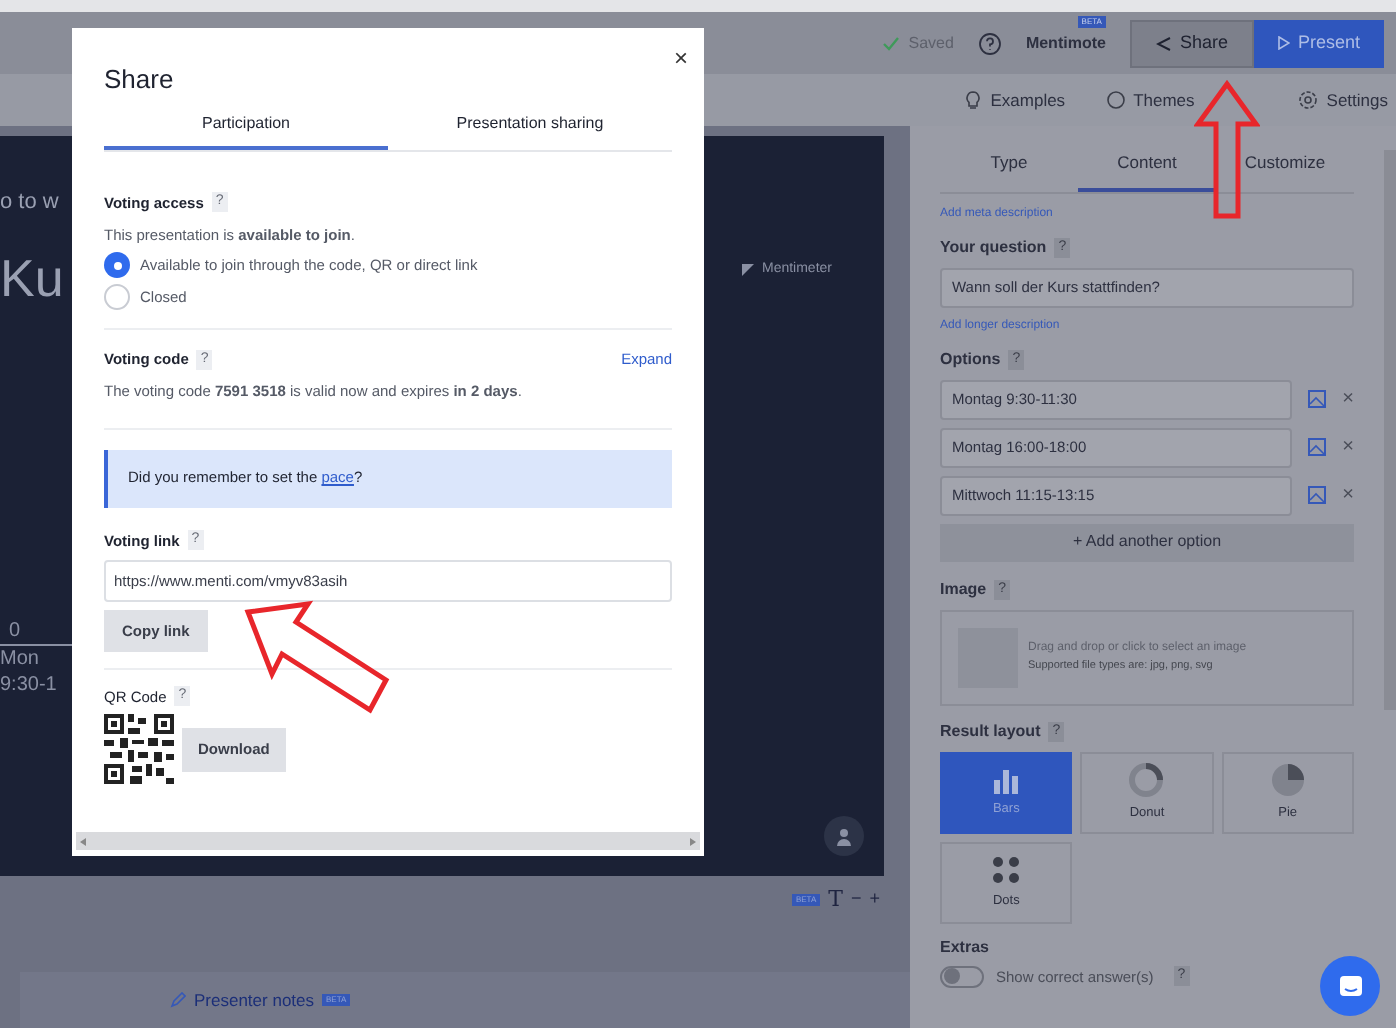  Describe the element at coordinates (963, 589) in the screenshot. I see `field-label: Image` at that location.